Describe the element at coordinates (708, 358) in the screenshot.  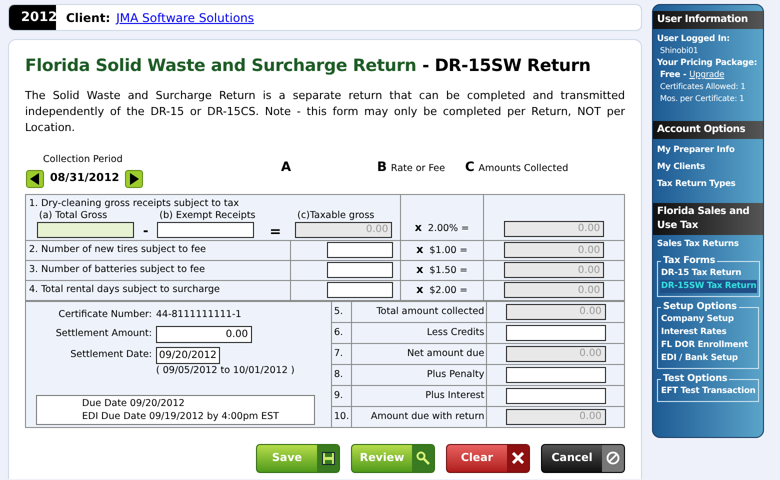
I see `sidebar-link: EDI / Bank Setup` at that location.